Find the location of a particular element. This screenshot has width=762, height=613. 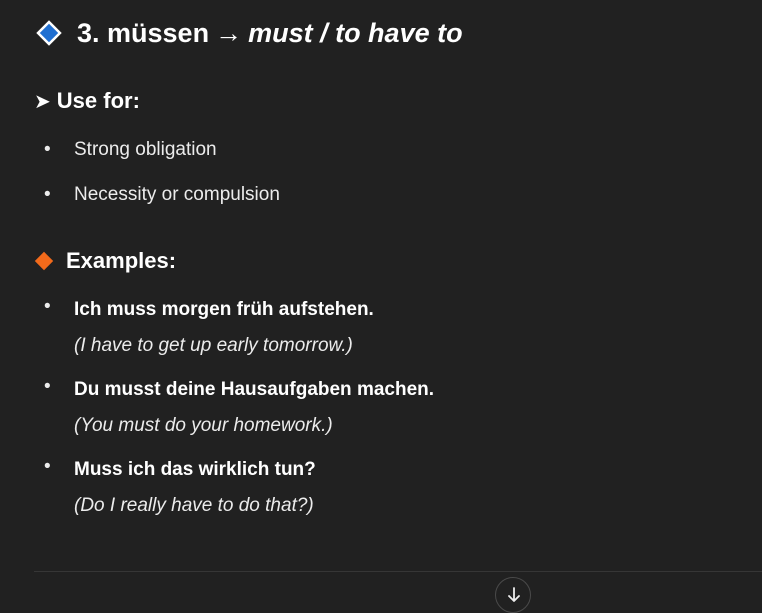

examples-heading: Examples: is located at coordinates (105, 261).